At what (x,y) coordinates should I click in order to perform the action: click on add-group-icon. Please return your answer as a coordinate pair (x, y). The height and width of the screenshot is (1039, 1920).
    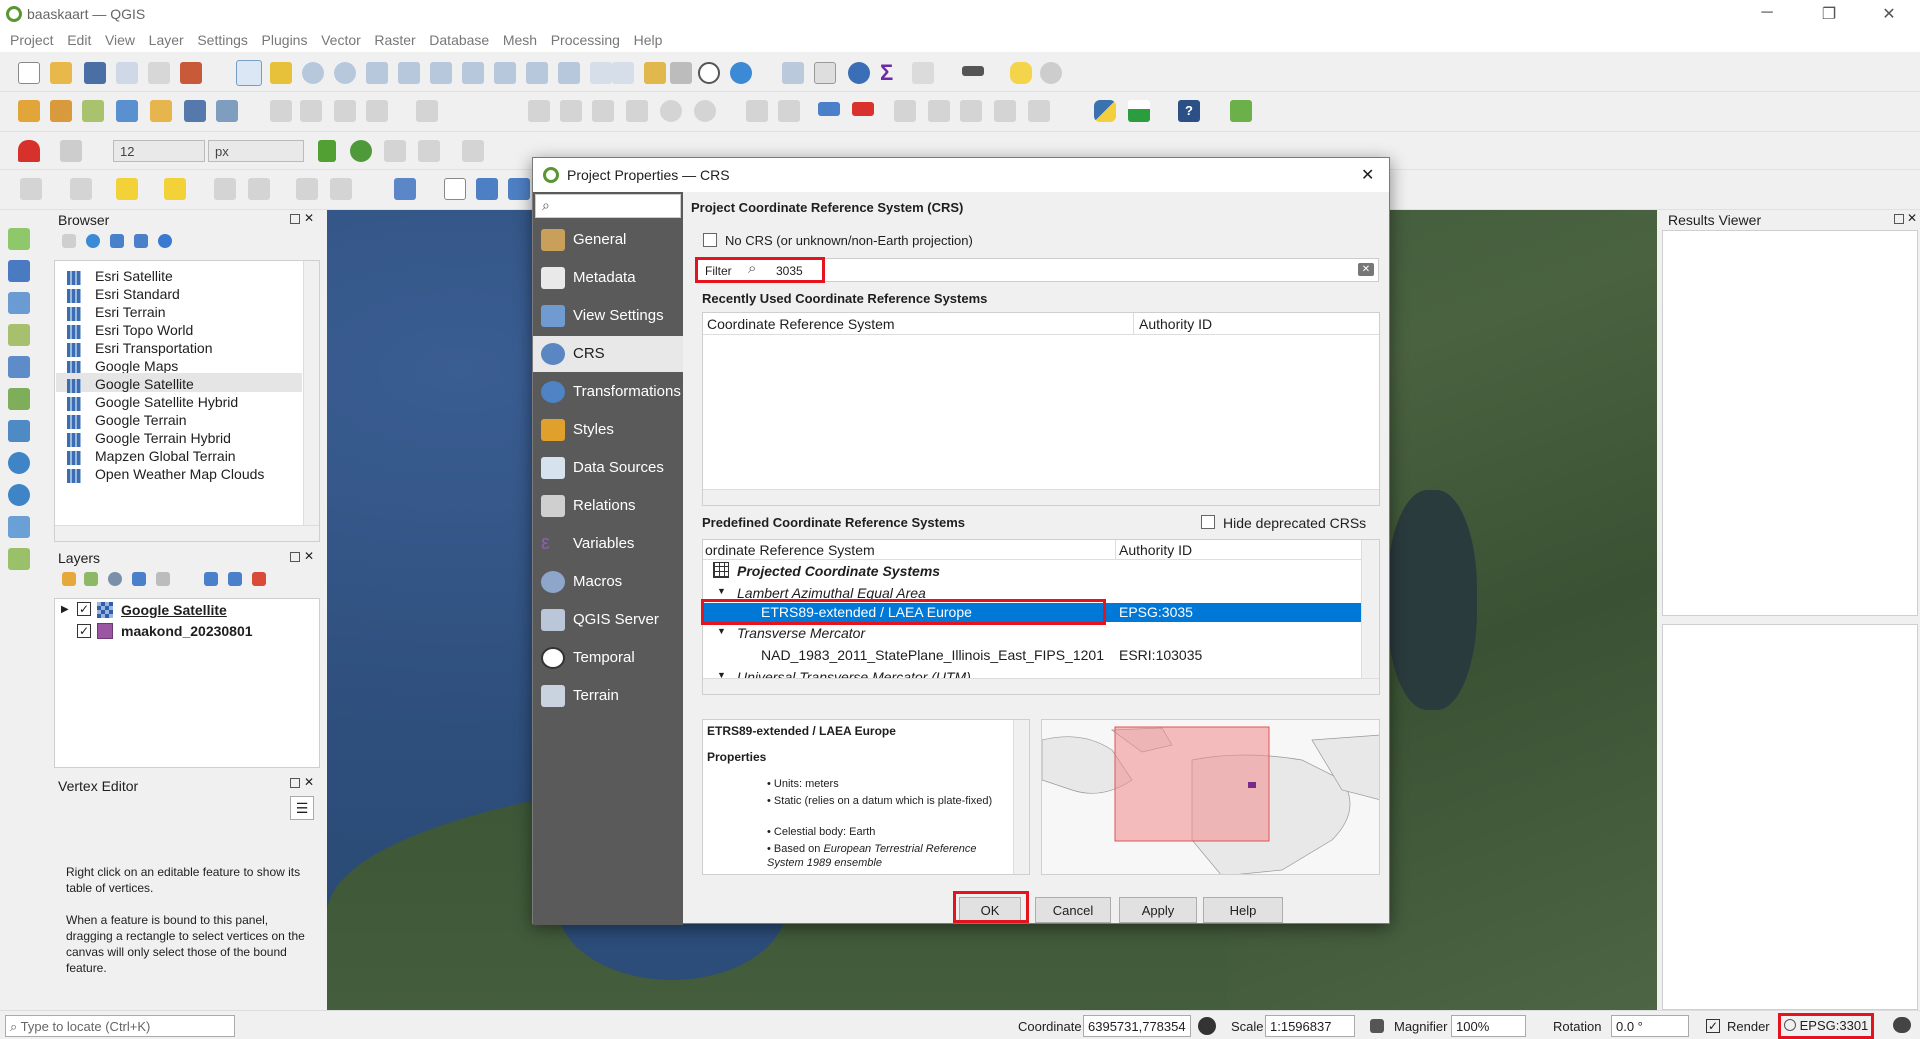
    Looking at the image, I should click on (91, 579).